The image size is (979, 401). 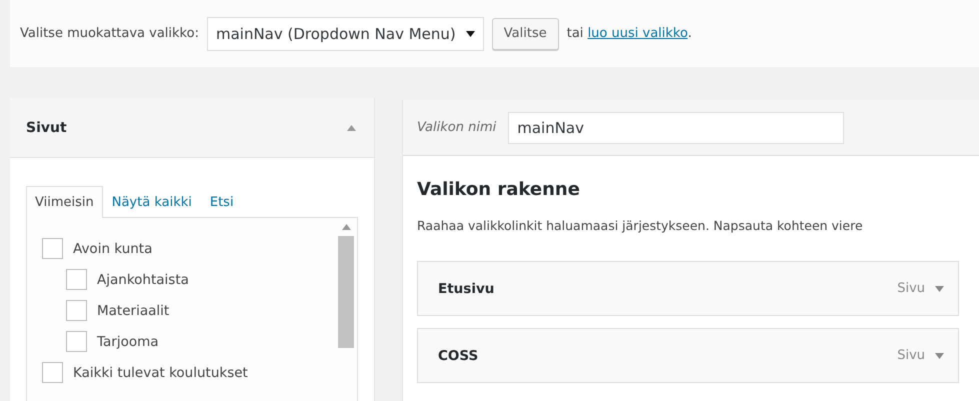 I want to click on page-label: Avoin kunta, so click(x=112, y=248).